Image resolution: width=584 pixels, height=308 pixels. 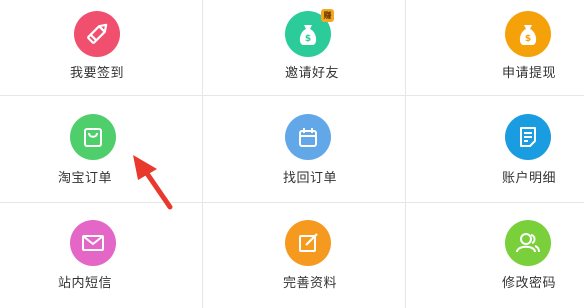 What do you see at coordinates (495, 149) in the screenshot?
I see `menu-item-account-detail: 账户明细` at bounding box center [495, 149].